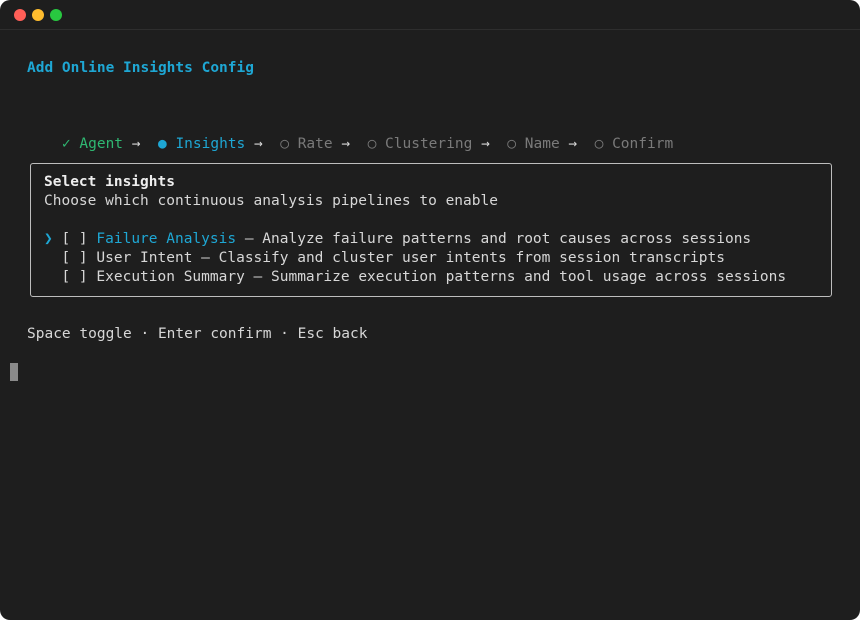  Describe the element at coordinates (210, 144) in the screenshot. I see `step-label: Insights` at that location.